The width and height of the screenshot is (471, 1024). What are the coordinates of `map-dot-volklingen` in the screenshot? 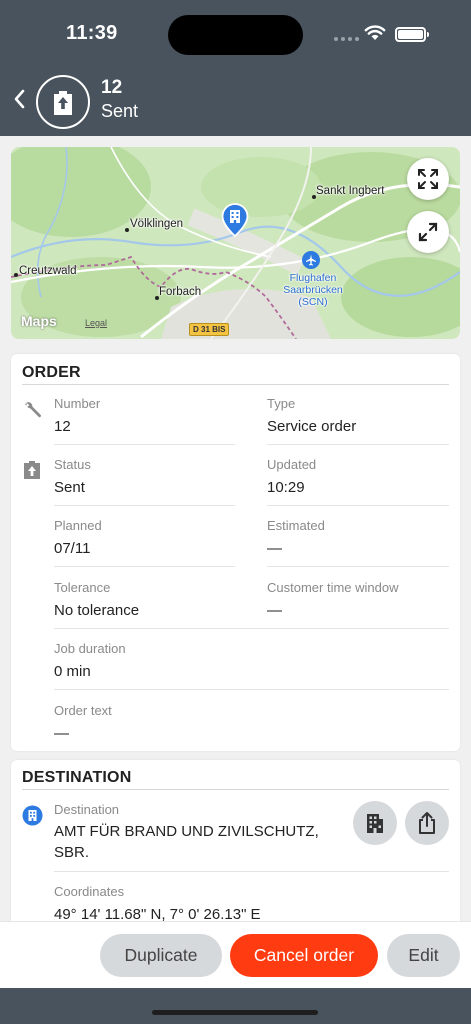 It's located at (127, 230).